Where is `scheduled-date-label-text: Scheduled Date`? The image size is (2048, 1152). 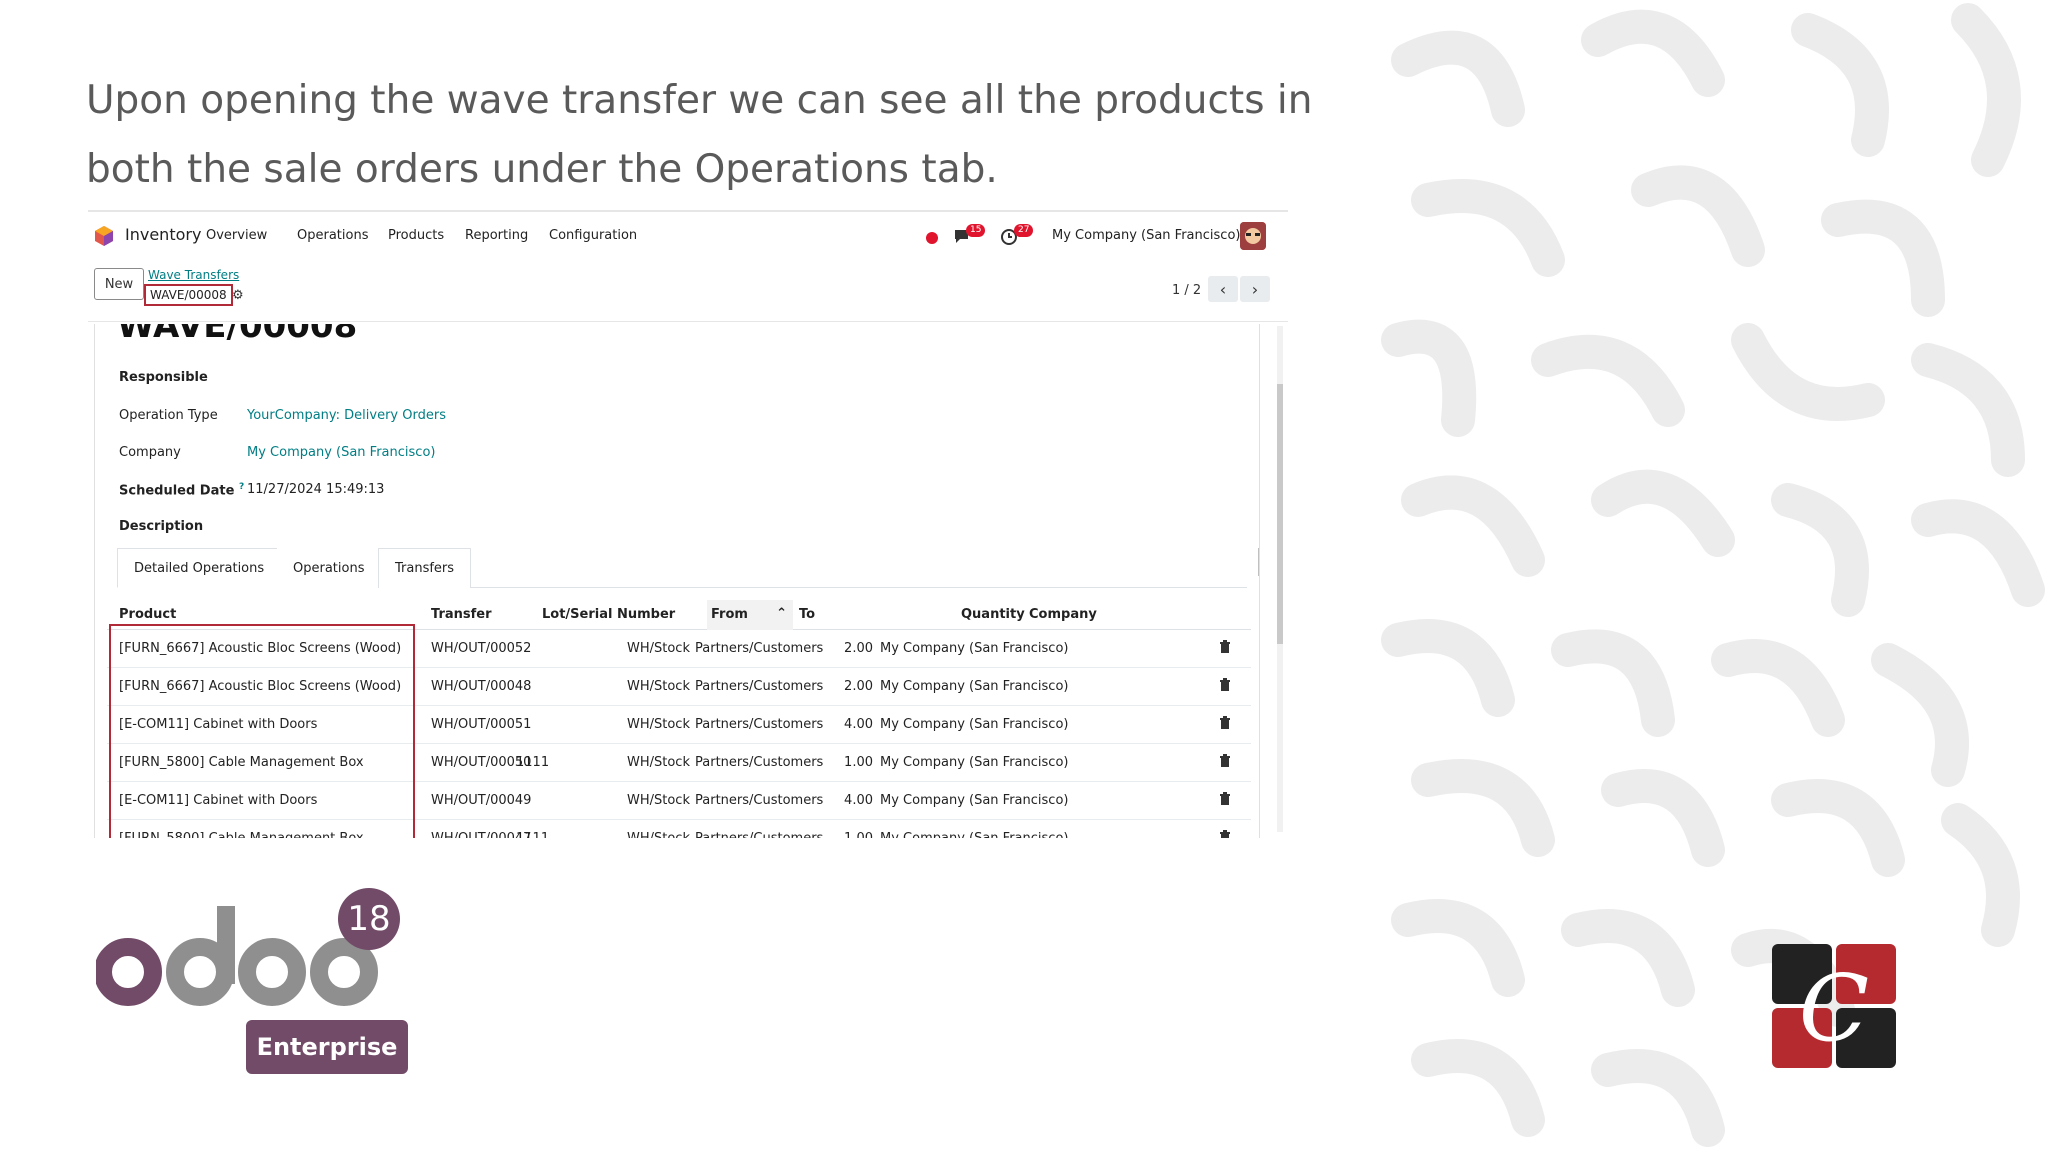
scheduled-date-label-text: Scheduled Date is located at coordinates (177, 491).